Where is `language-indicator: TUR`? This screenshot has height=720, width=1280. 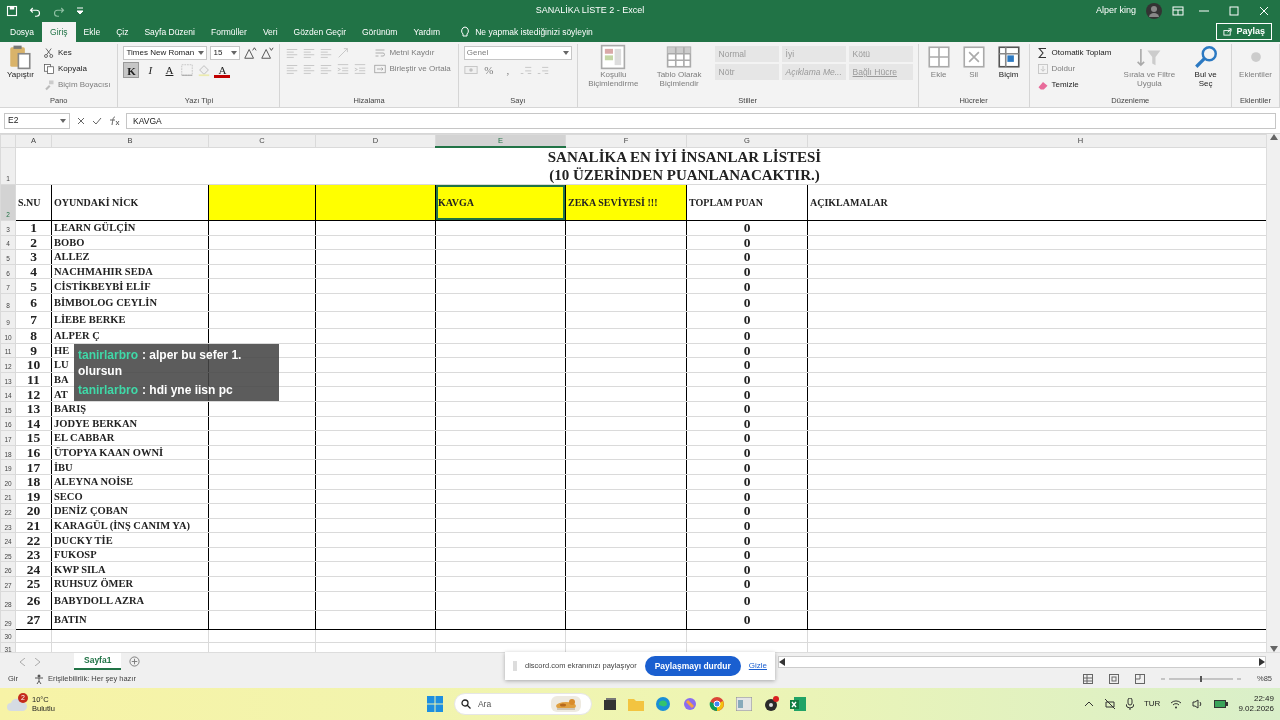 language-indicator: TUR is located at coordinates (1152, 704).